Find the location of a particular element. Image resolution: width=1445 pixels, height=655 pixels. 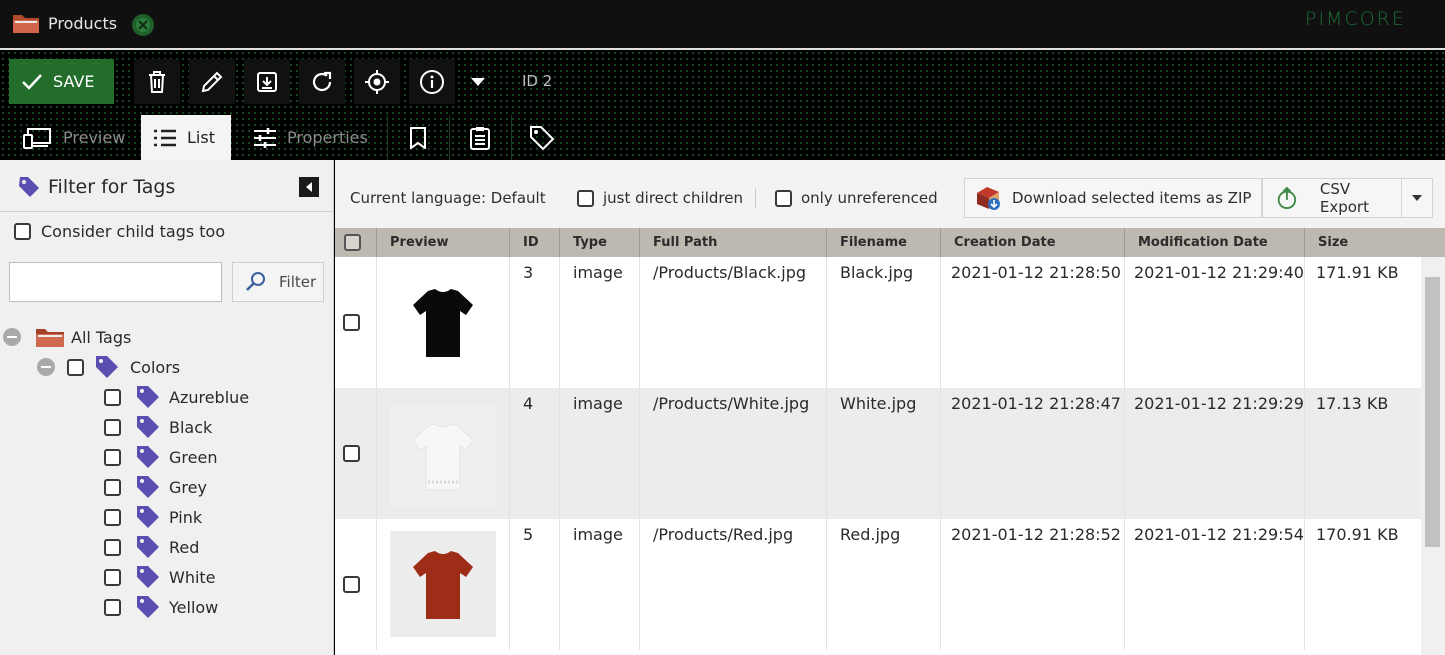

created-cell: 2021-01-12 21:28:50 is located at coordinates (1033, 322).